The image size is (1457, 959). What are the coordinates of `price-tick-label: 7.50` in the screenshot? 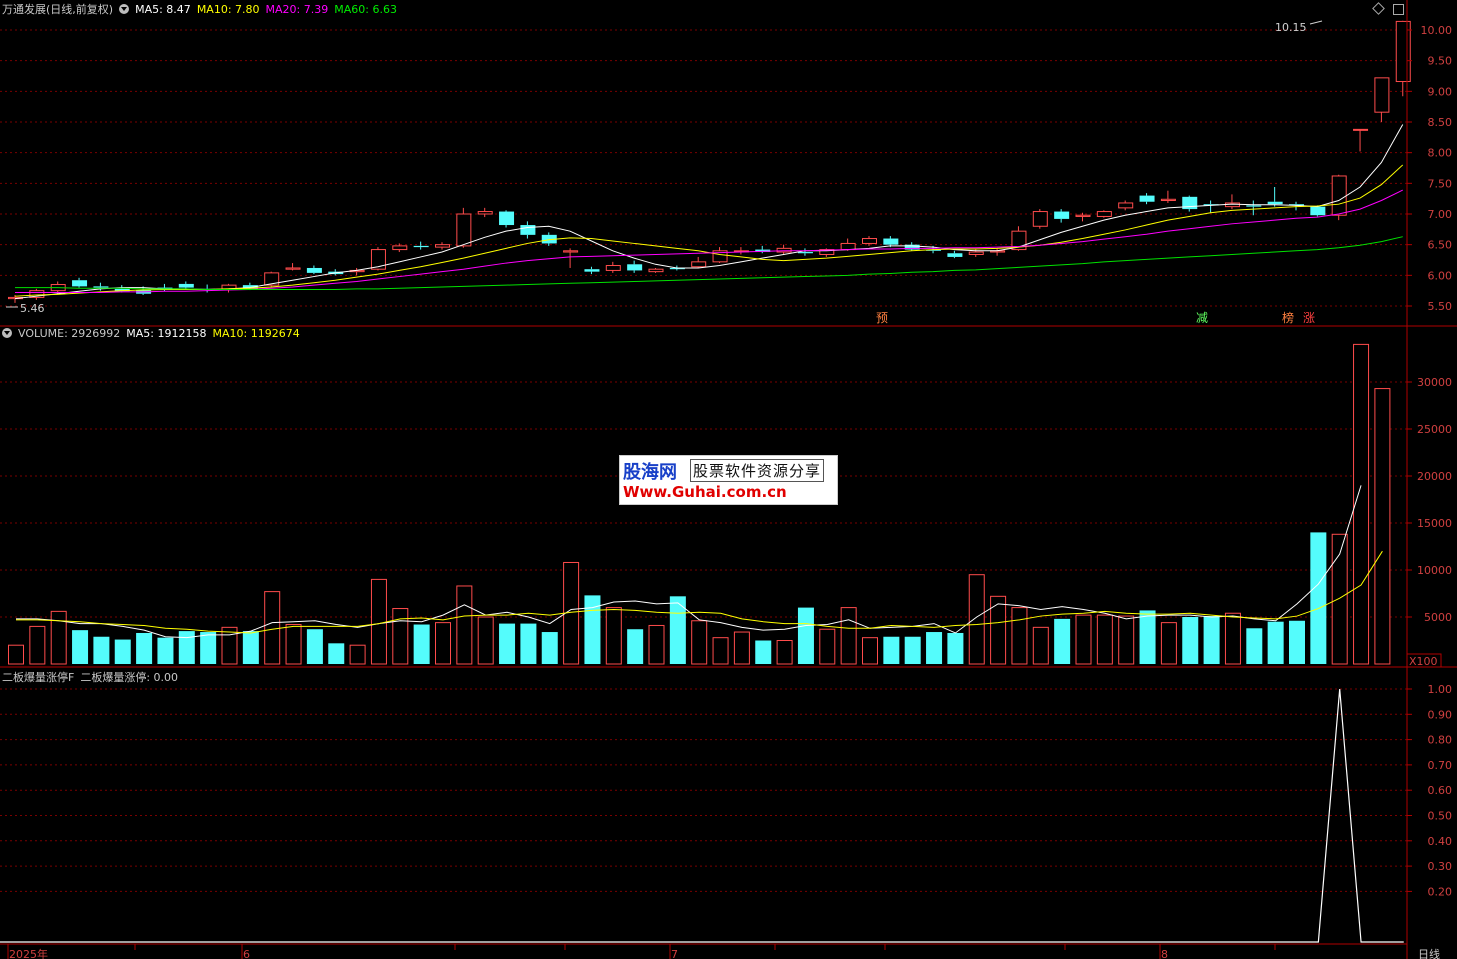 It's located at (1440, 183).